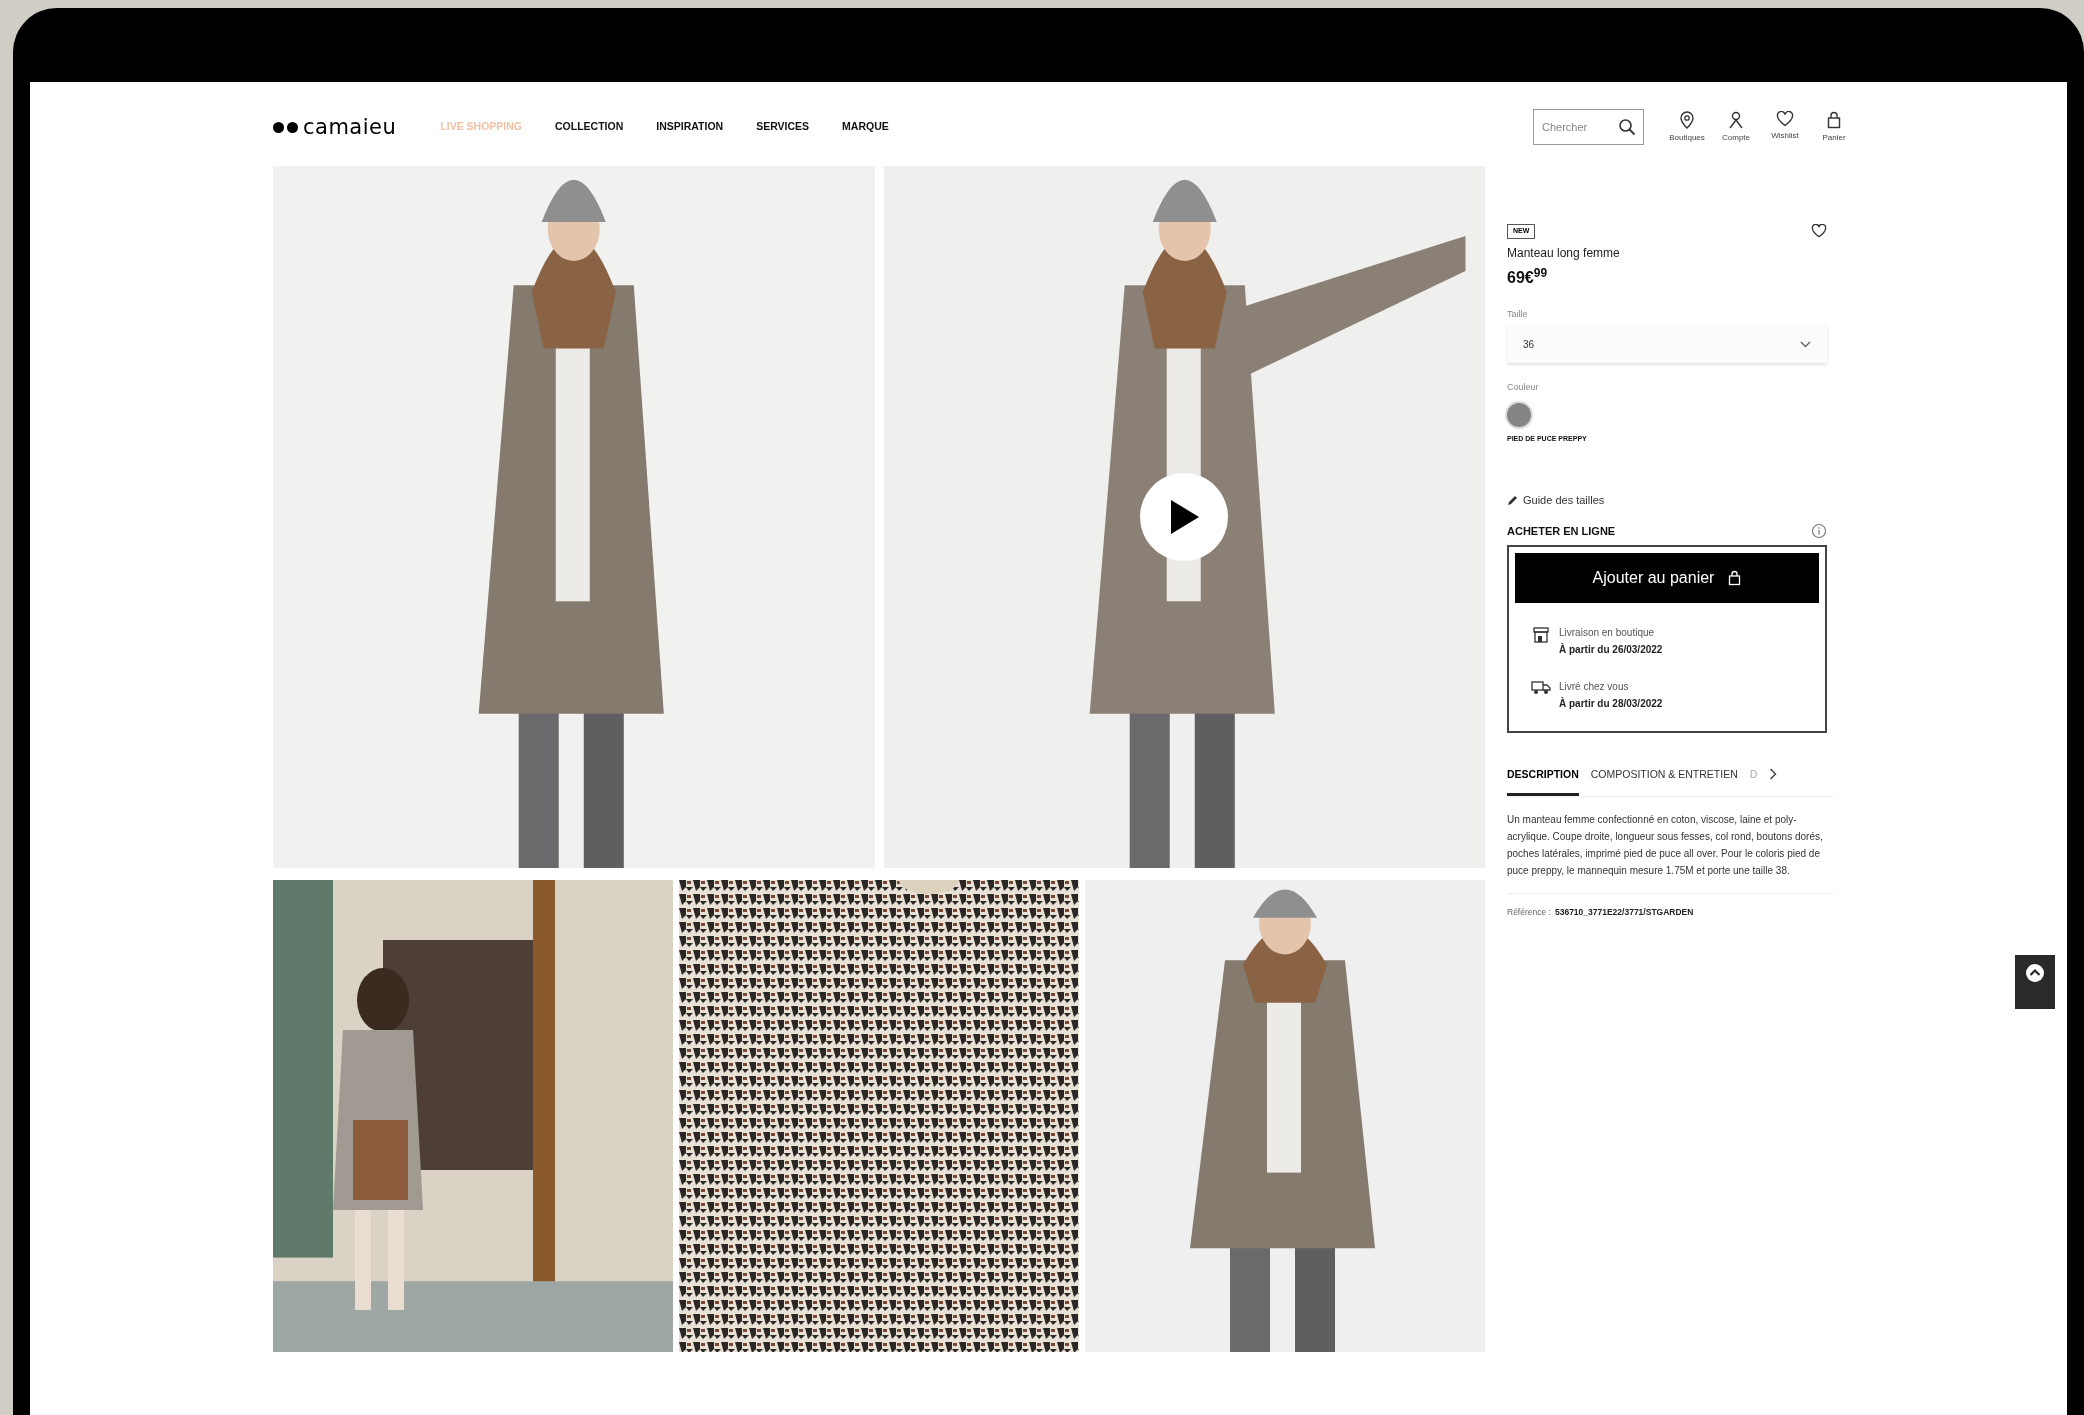  I want to click on search-field: Chercher, so click(1588, 127).